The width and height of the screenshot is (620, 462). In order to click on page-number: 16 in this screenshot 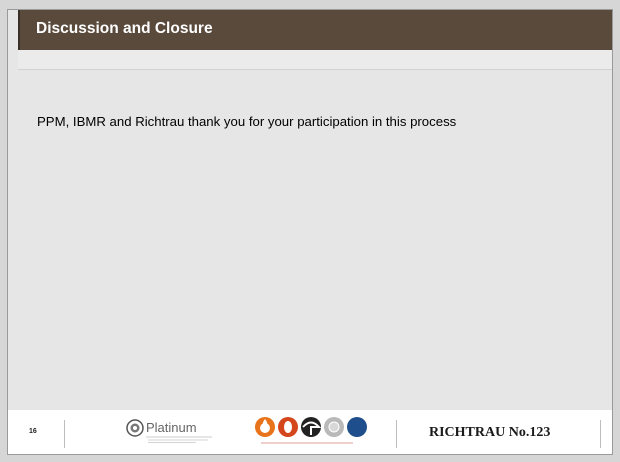, I will do `click(33, 431)`.